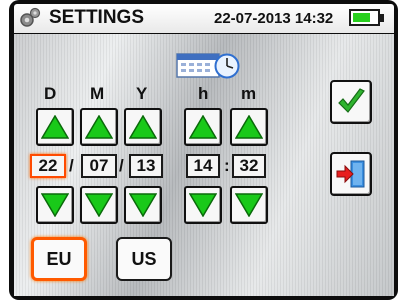 This screenshot has width=407, height=300. I want to click on exit-button, so click(351, 174).